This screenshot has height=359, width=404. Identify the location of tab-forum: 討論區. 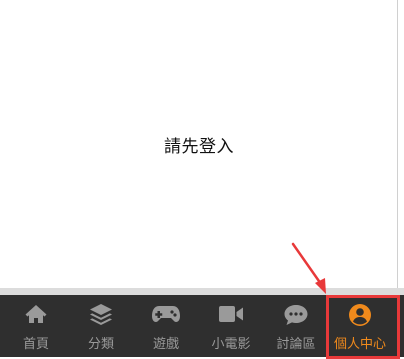
(296, 326).